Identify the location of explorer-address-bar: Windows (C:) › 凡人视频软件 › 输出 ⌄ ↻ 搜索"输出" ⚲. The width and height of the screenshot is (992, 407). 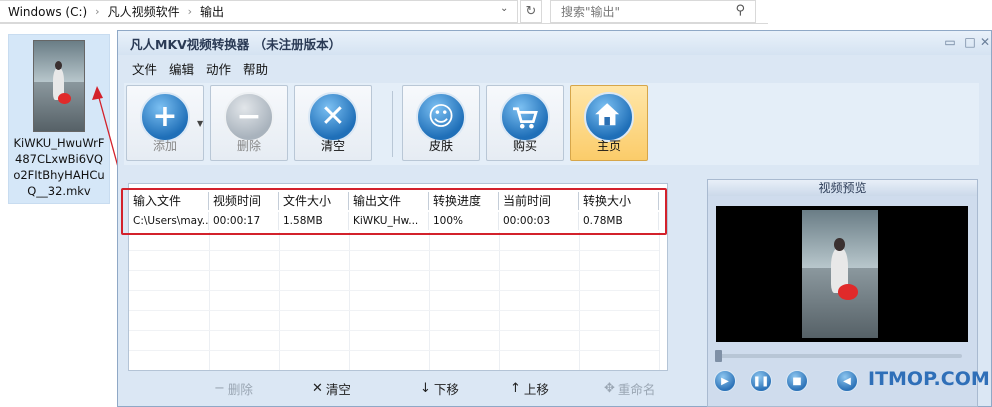
(384, 12).